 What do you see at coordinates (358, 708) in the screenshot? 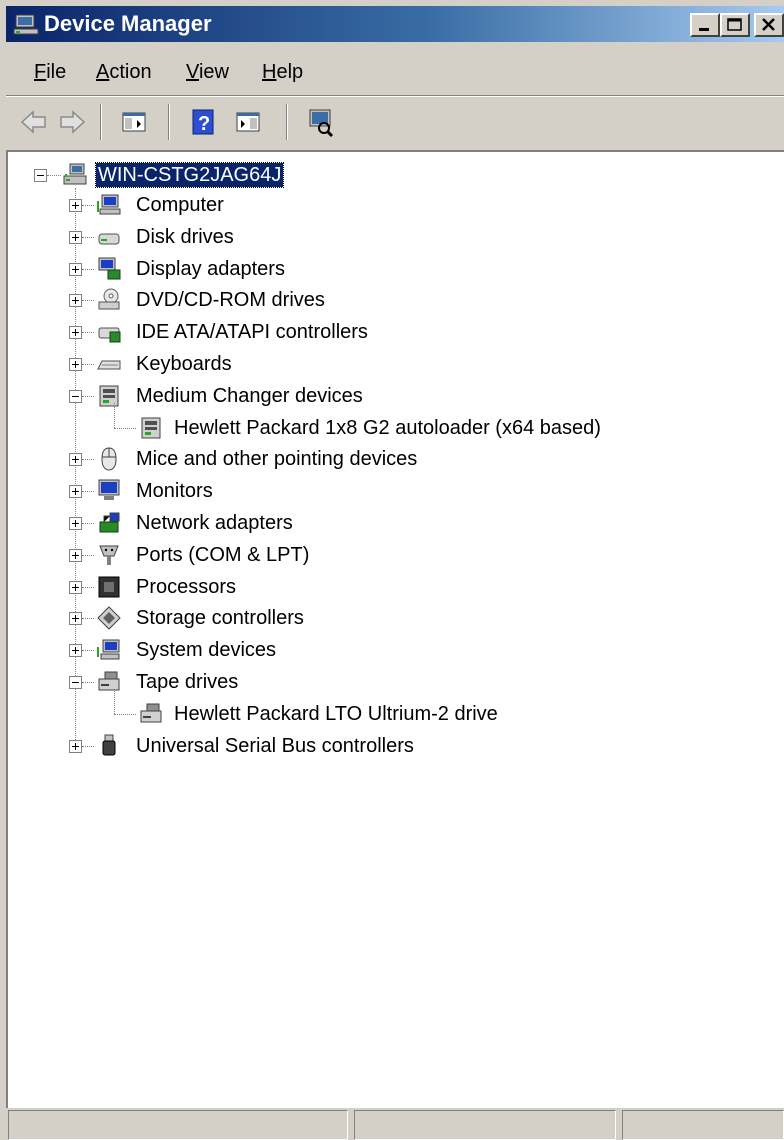
I see `tree-device-item: Hewlett Packard LTO Ultrium-2 drive` at bounding box center [358, 708].